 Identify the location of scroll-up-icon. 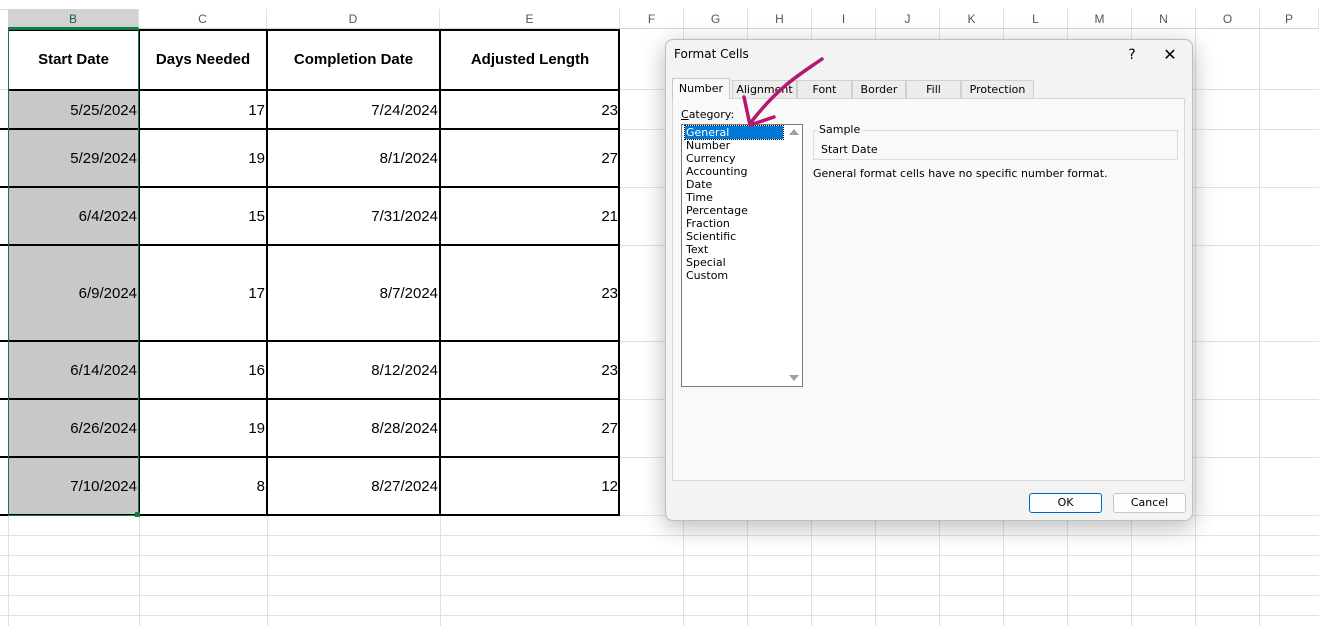
(794, 132).